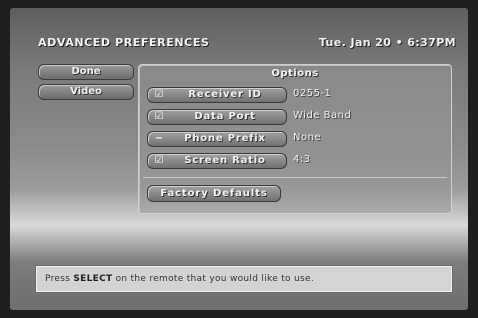 The height and width of the screenshot is (318, 478). I want to click on screen-ratio-button: ☑ Screen Ratio, so click(217, 161).